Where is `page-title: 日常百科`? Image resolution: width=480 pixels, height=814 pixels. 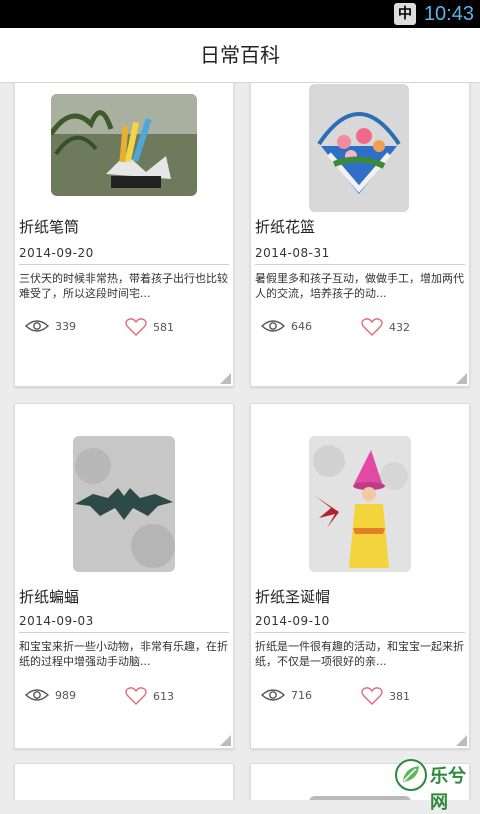 page-title: 日常百科 is located at coordinates (240, 55).